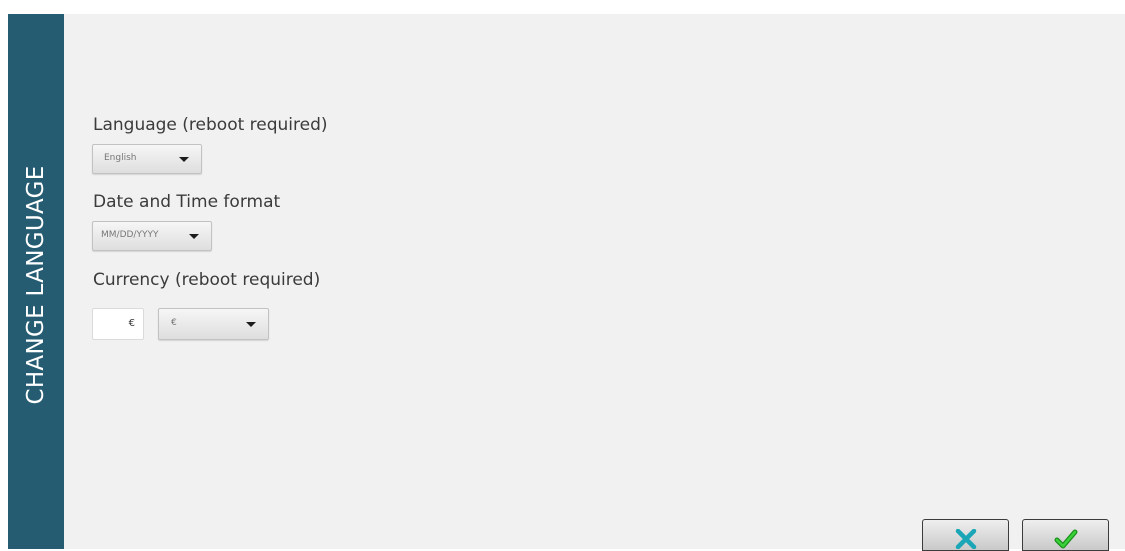  I want to click on currency-symbol-input: €, so click(118, 324).